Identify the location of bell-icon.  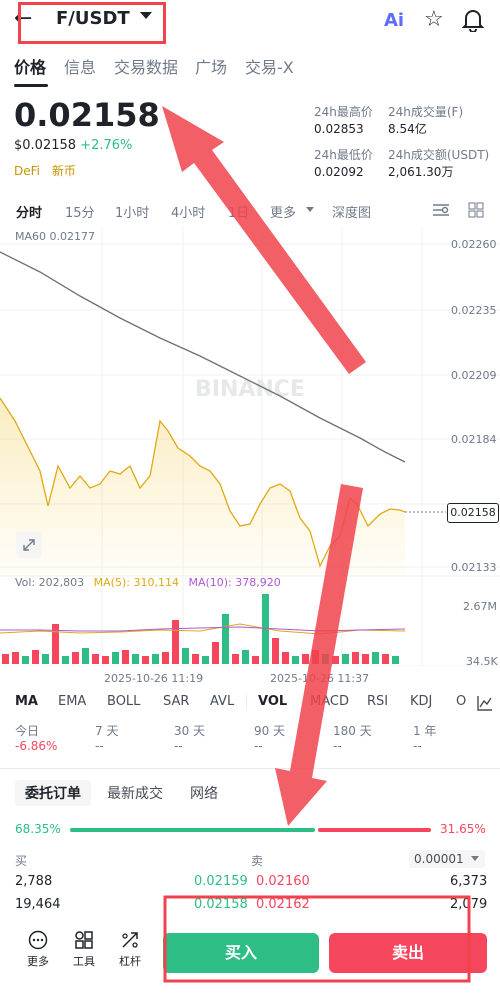
(473, 22).